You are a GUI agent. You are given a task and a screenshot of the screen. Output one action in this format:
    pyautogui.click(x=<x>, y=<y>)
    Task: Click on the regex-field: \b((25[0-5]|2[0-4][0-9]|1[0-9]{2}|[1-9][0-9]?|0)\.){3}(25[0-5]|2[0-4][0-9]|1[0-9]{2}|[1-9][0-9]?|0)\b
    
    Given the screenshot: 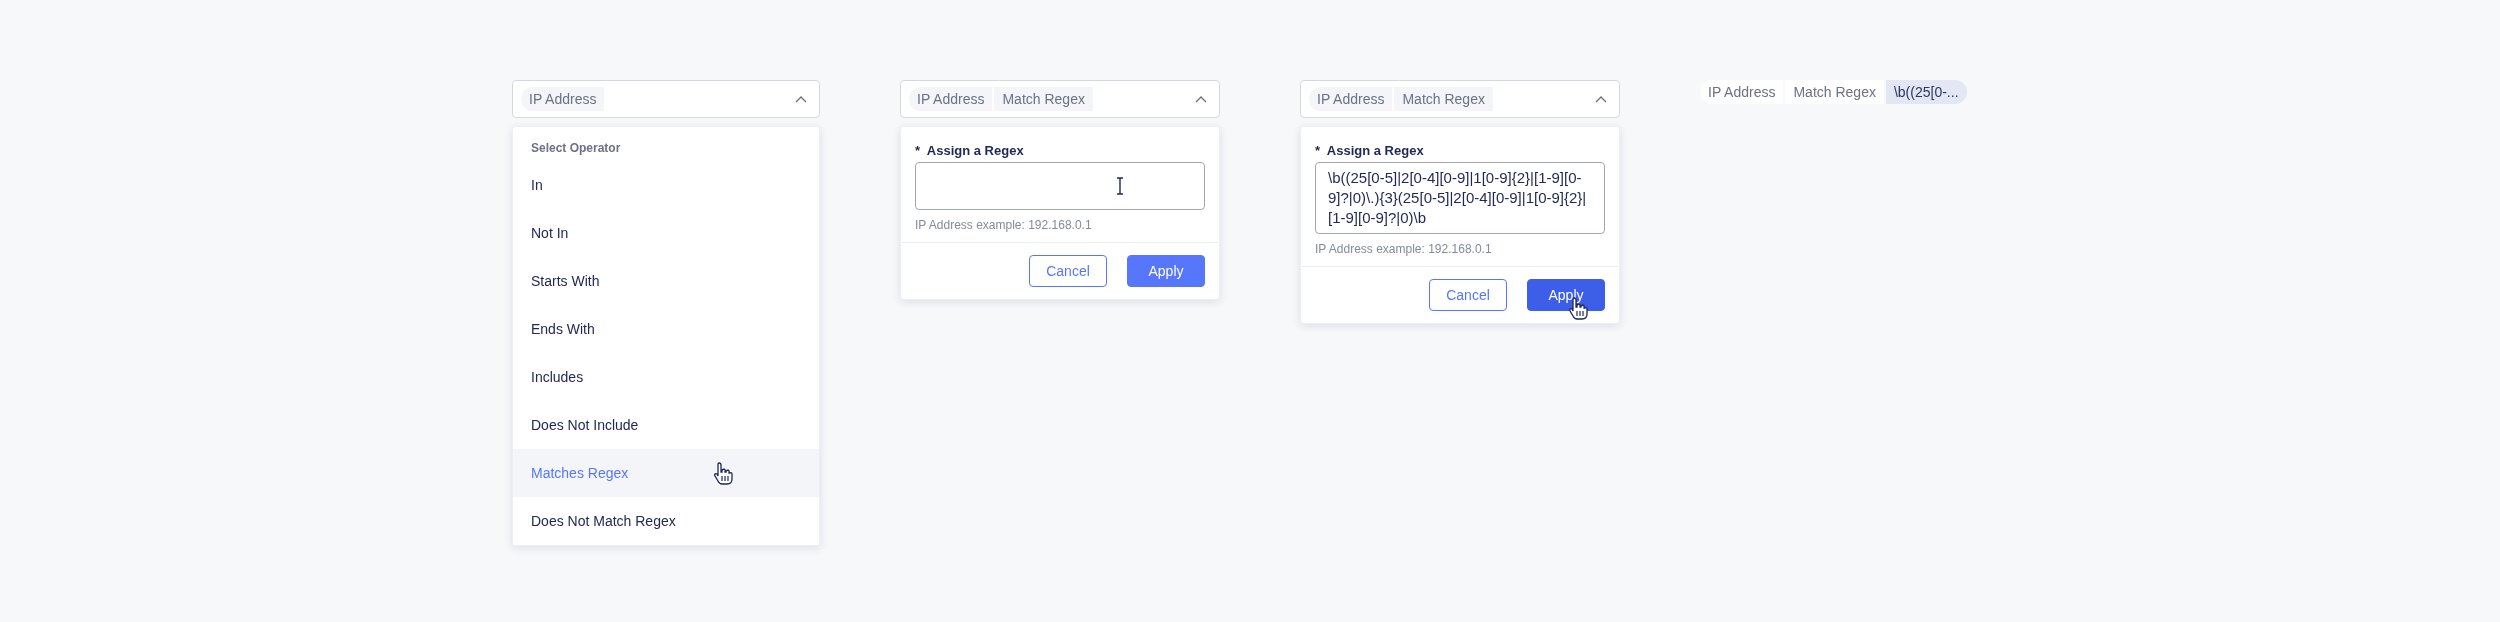 What is the action you would take?
    pyautogui.click(x=1460, y=198)
    